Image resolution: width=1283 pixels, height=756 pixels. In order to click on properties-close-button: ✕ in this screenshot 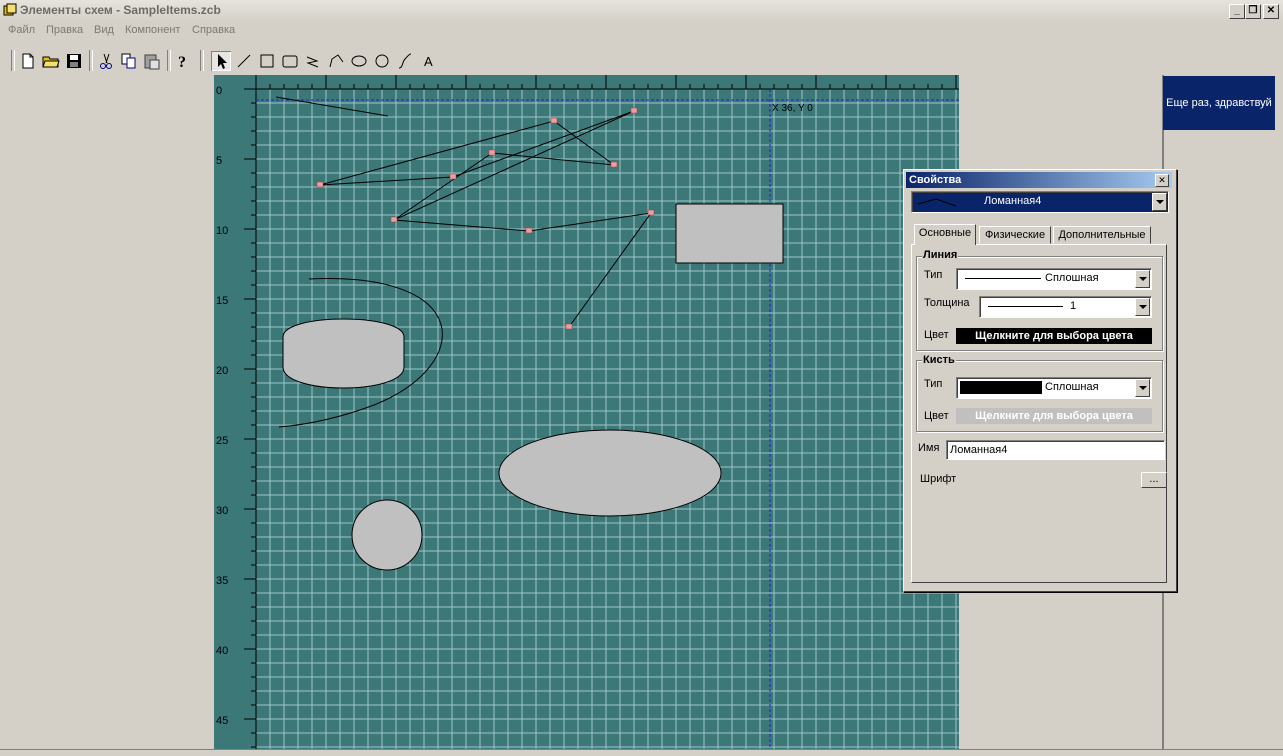, I will do `click(1162, 180)`.